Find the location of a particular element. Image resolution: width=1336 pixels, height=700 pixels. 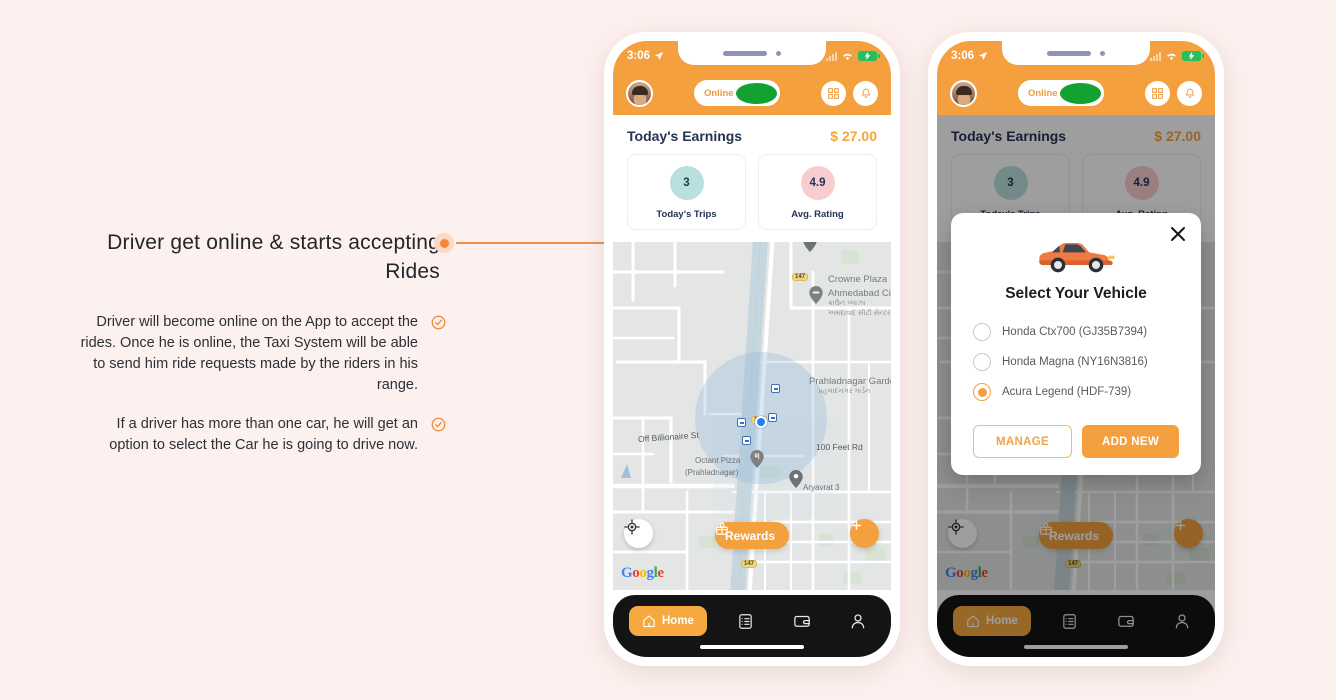

recenter-location-button is located at coordinates (638, 533).